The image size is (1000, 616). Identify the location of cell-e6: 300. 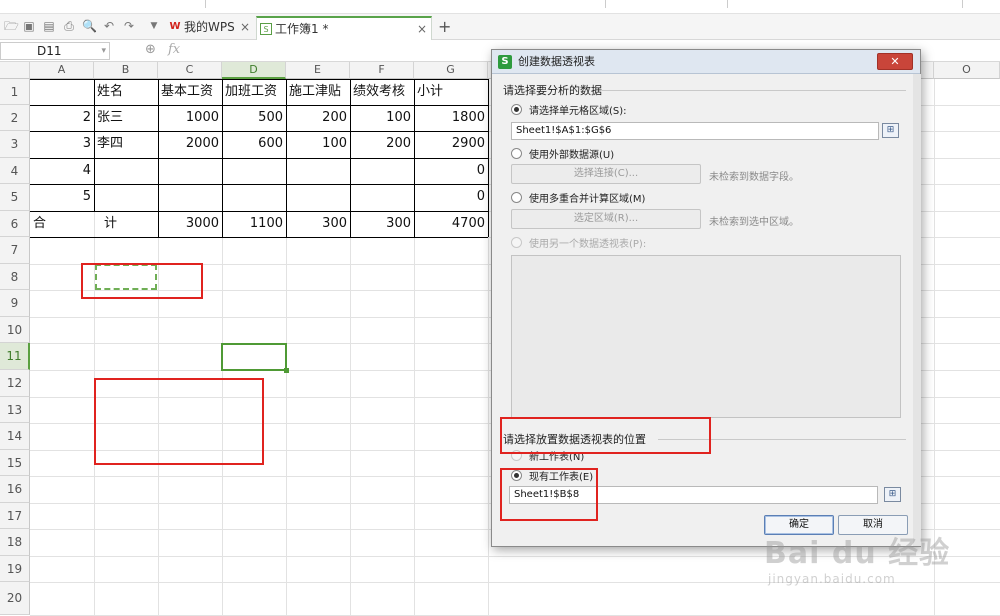
(318, 224).